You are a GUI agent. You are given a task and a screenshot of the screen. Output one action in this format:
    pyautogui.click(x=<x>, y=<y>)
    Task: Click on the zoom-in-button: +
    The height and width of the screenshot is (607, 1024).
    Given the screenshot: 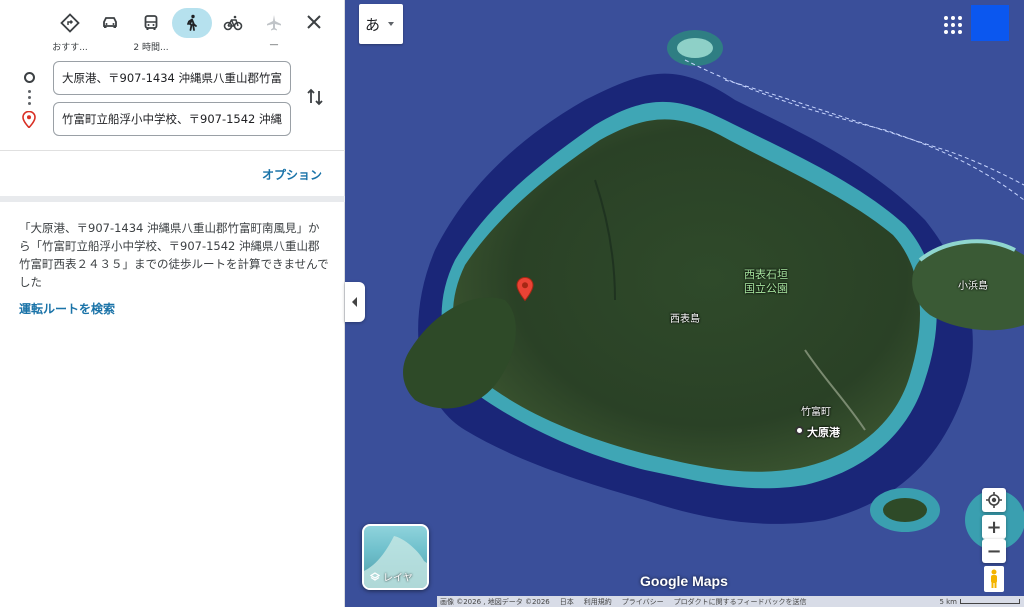 What is the action you would take?
    pyautogui.click(x=994, y=527)
    